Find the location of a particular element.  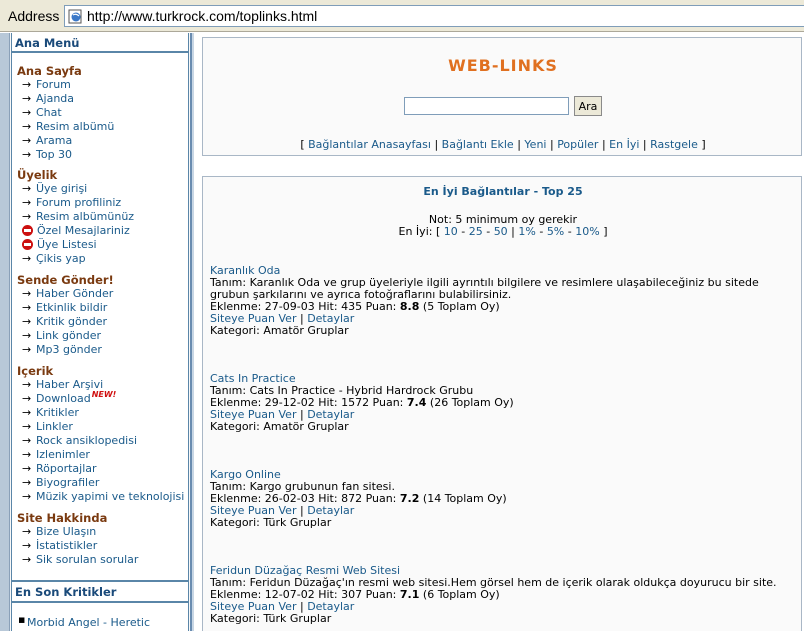

menu-item-resim-albumu: → Resim albümü is located at coordinates (68, 126).